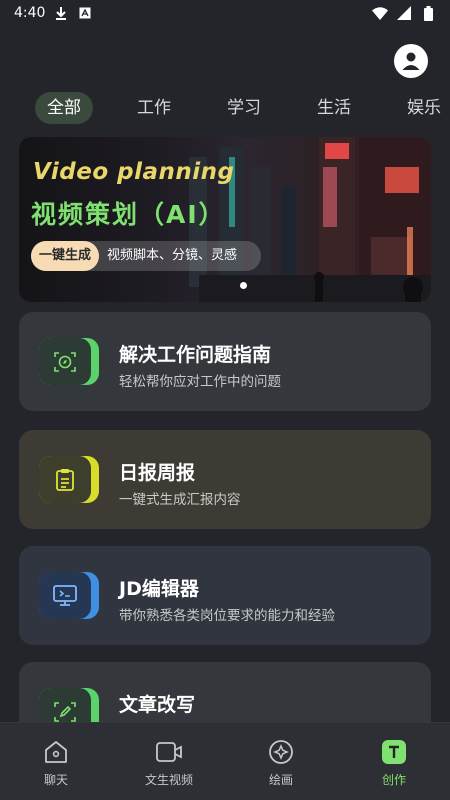  Describe the element at coordinates (195, 355) in the screenshot. I see `card-title: 解决工作问题指南` at that location.